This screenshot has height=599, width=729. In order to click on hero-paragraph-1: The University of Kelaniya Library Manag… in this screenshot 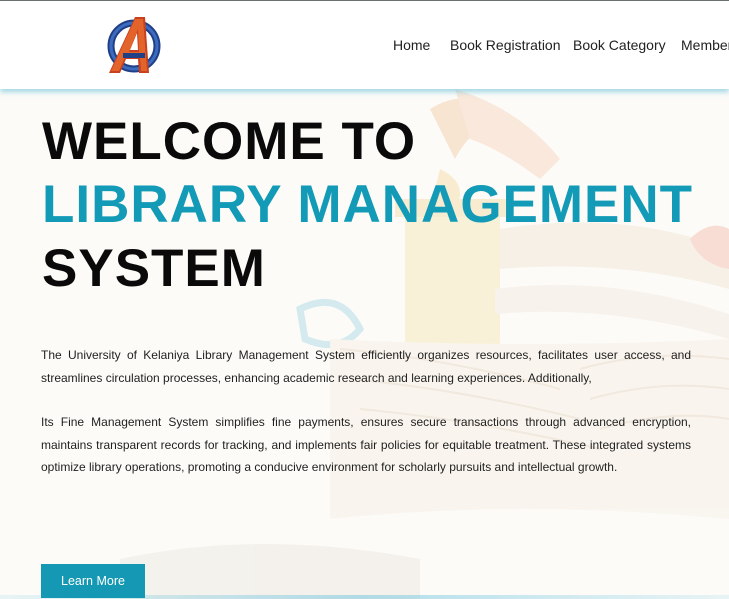, I will do `click(366, 366)`.